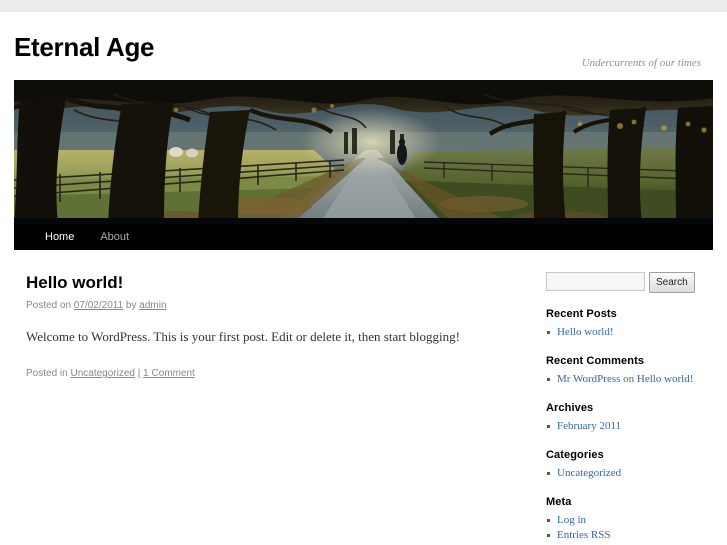 The image size is (727, 545). I want to click on site-description: Undercurrents of our times, so click(641, 63).